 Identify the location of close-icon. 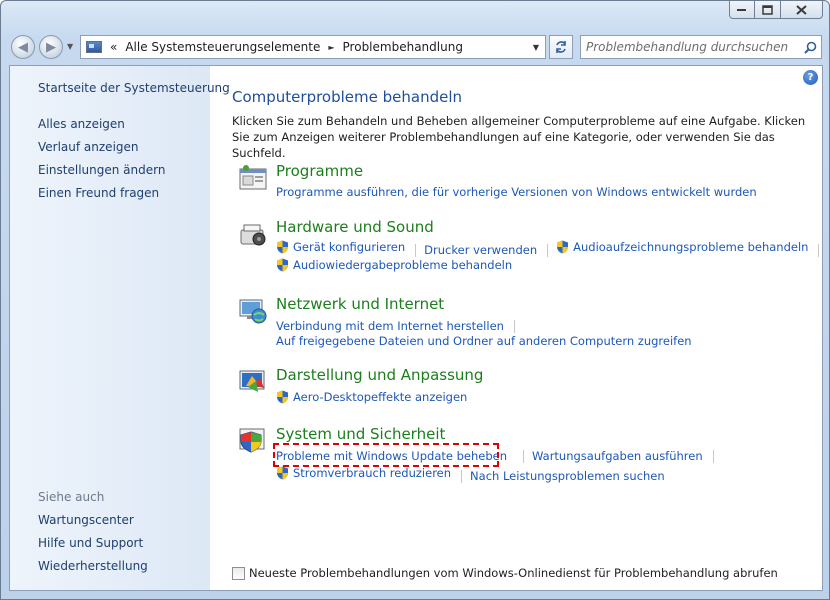
(801, 9).